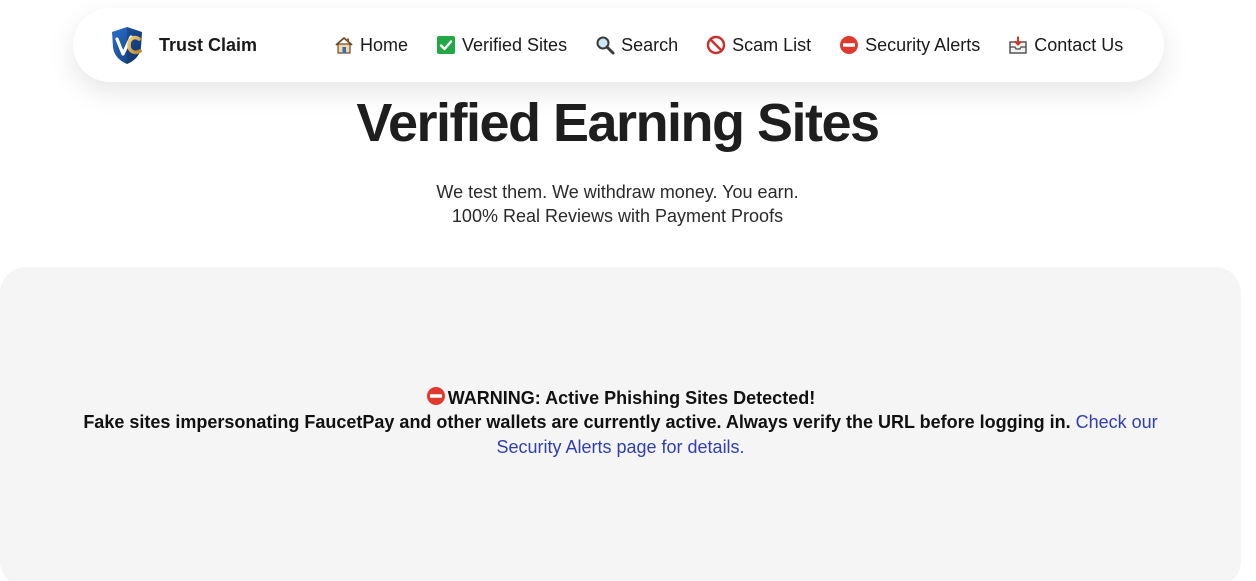  I want to click on nav-security-alerts-label: Security Alerts, so click(923, 44).